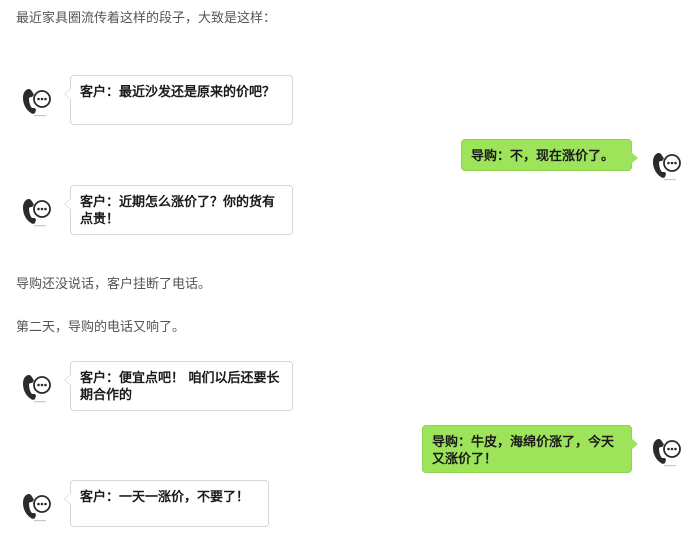  Describe the element at coordinates (178, 210) in the screenshot. I see `customer-message: 客户：近期怎么涨价了？你的货有点贵！` at that location.